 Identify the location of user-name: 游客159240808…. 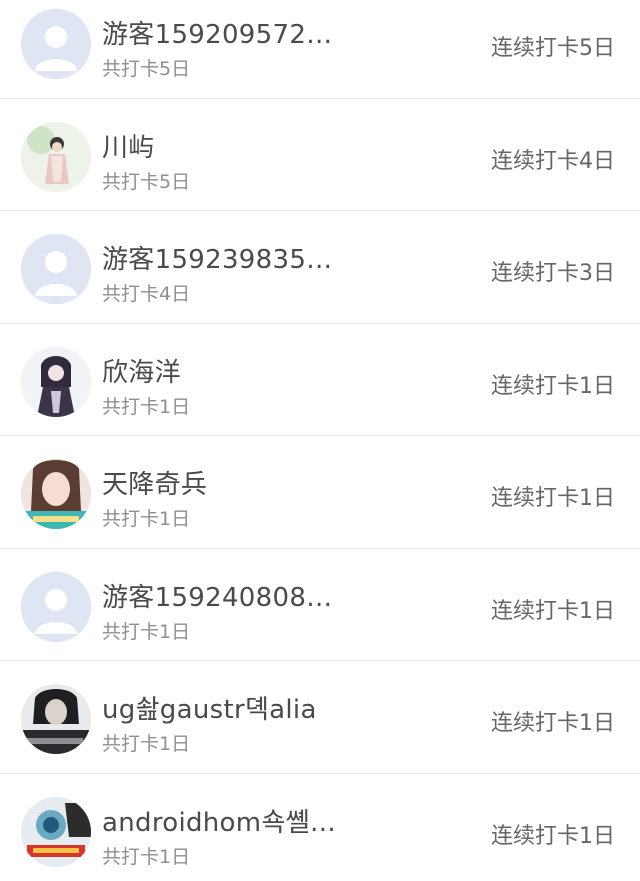
(217, 597).